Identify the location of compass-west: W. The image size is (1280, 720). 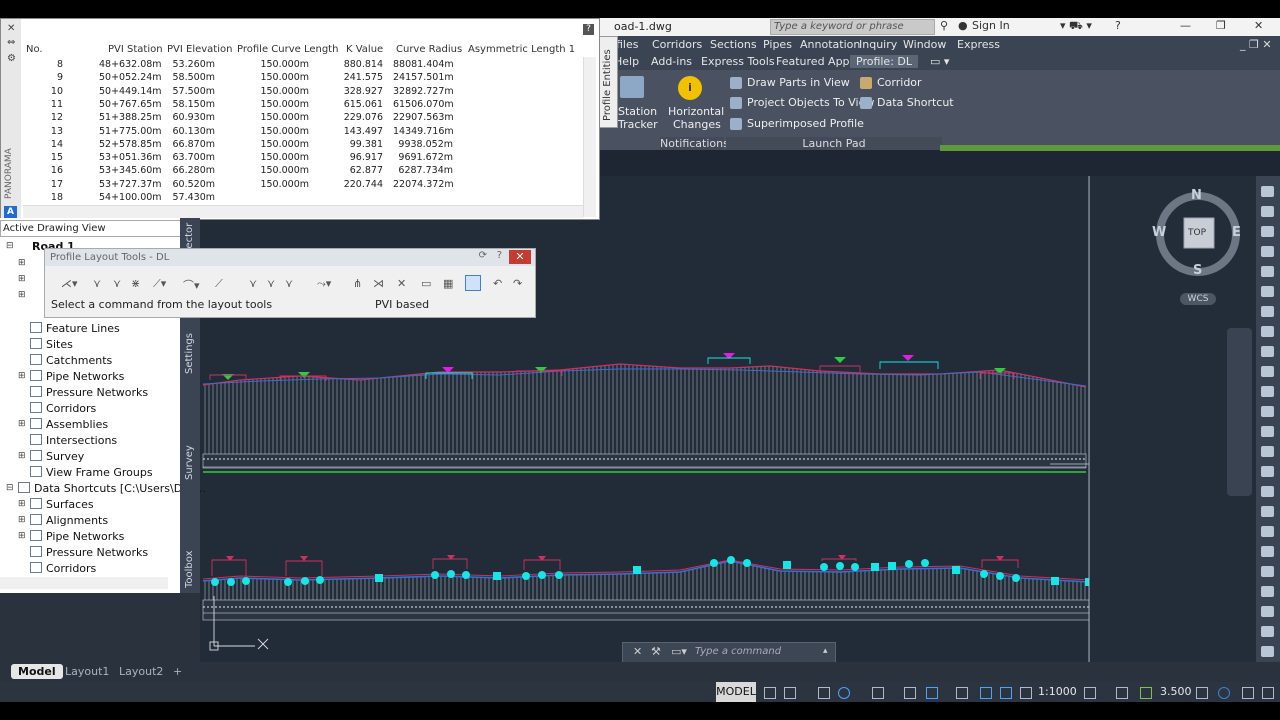
(1159, 232).